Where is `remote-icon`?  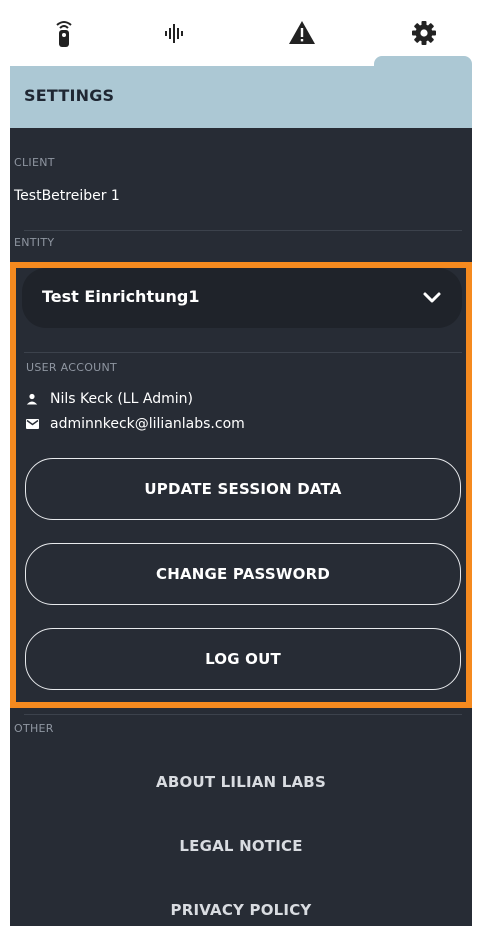 remote-icon is located at coordinates (64, 34).